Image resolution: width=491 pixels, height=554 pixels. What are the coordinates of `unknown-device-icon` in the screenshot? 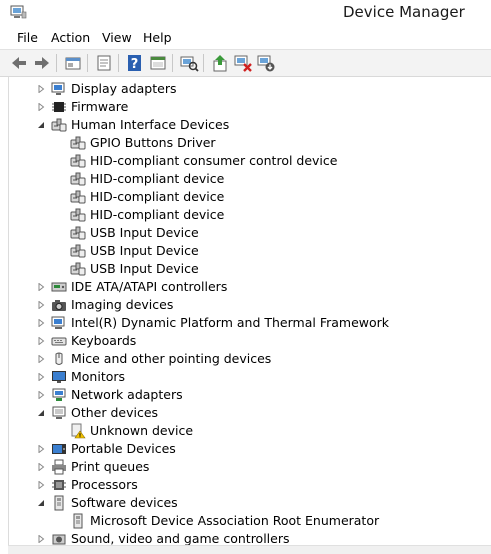 It's located at (59, 412).